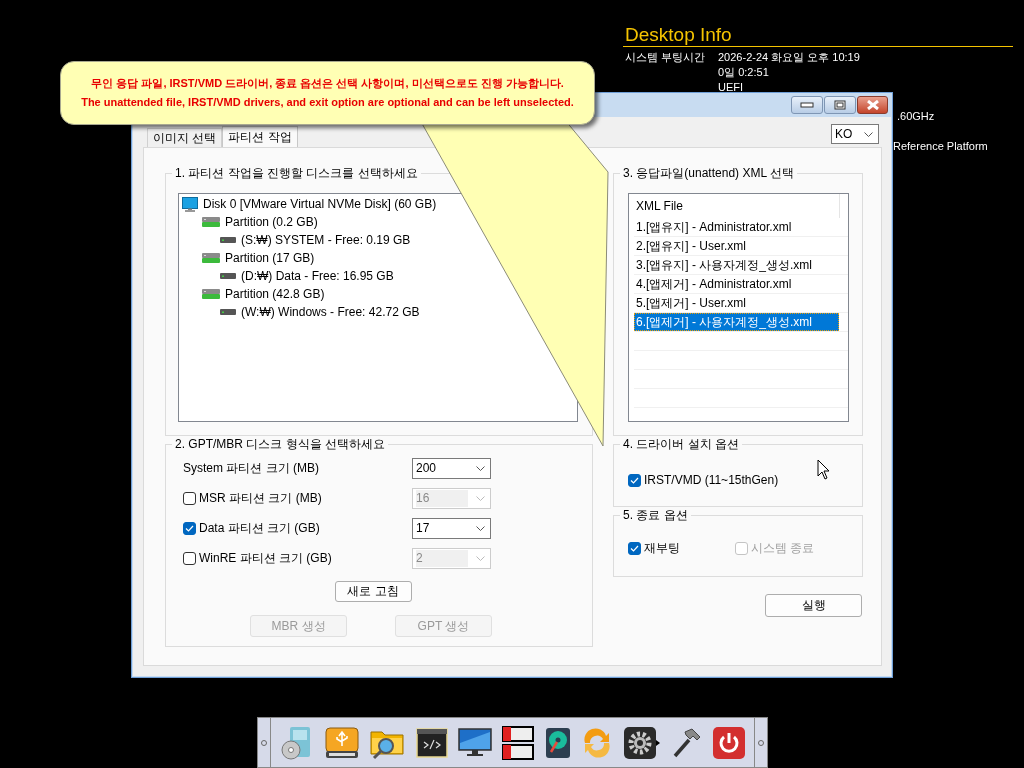 The width and height of the screenshot is (1024, 768). Describe the element at coordinates (317, 276) in the screenshot. I see `tree-item: (D:₩) Data - Free: 16.95 GB` at that location.